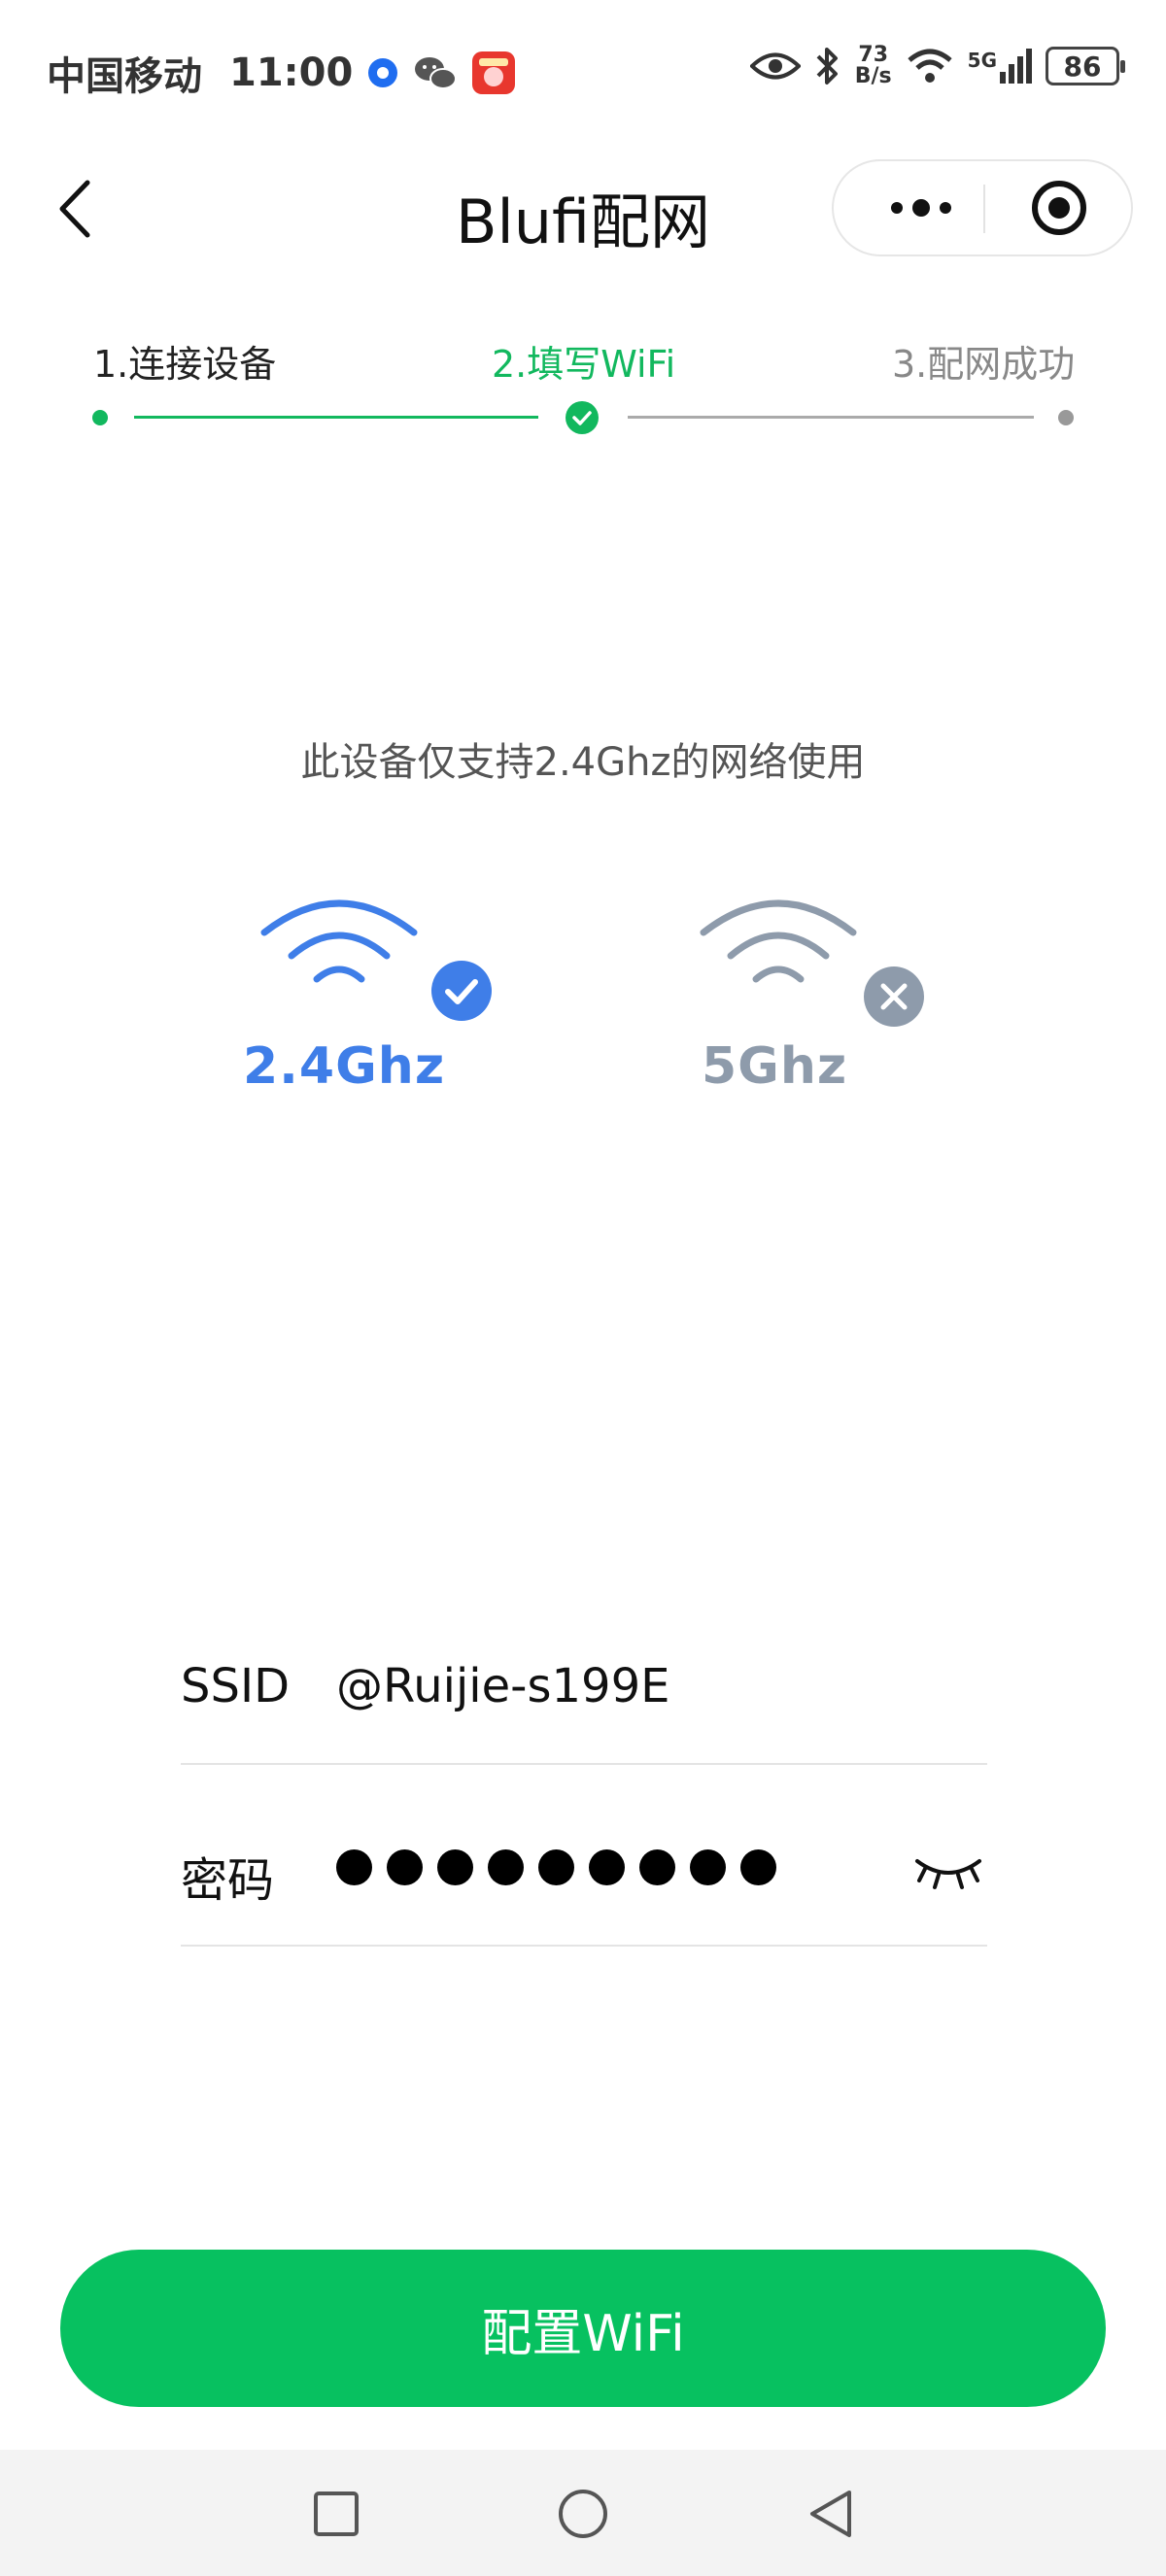 Image resolution: width=1166 pixels, height=2576 pixels. I want to click on system-nav-bar, so click(583, 2513).